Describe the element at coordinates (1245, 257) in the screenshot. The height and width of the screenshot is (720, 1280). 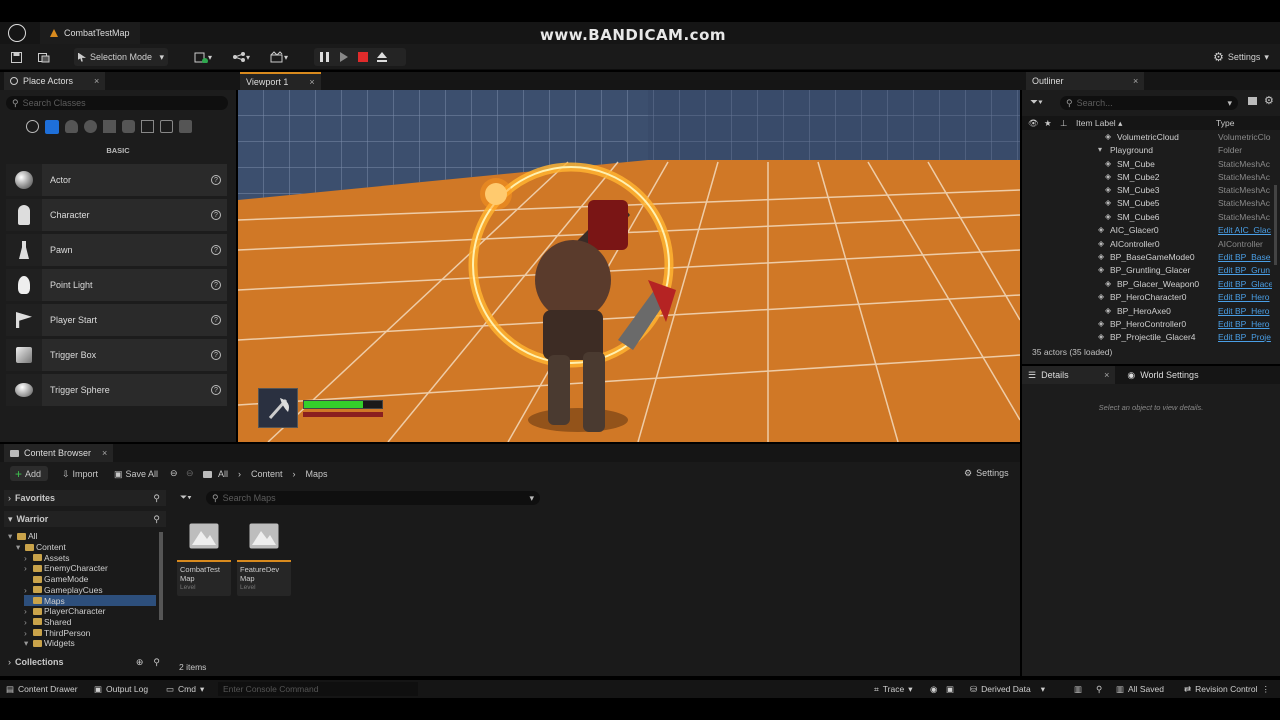
I see `outliner-row-type: Edit BP_Base` at that location.